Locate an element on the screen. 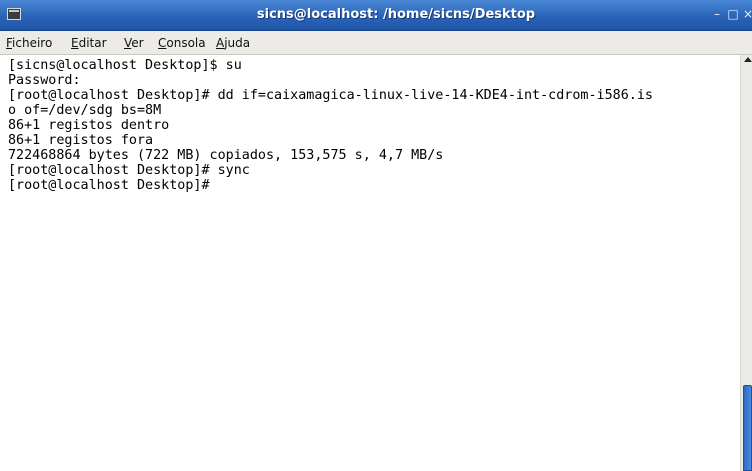 The width and height of the screenshot is (752, 471). terminal-line: 86+1 registos dentro is located at coordinates (89, 125).